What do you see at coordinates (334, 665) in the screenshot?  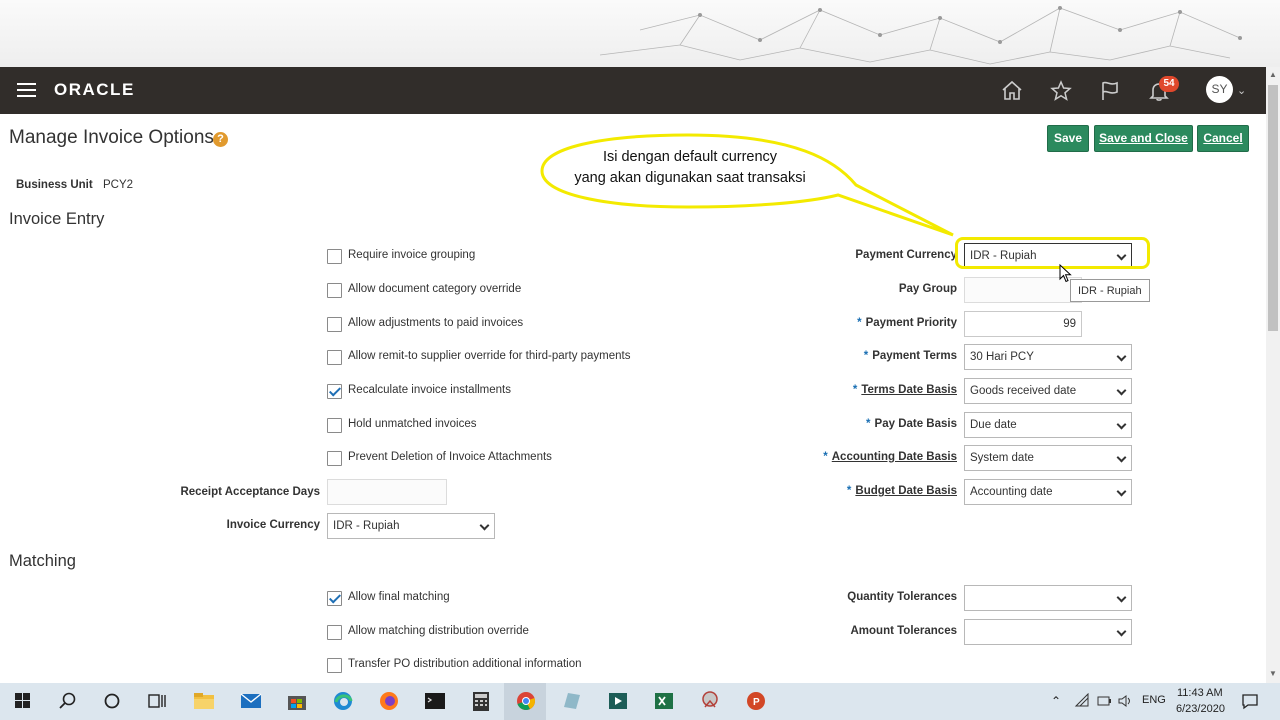 I see `transfer-po-distribution-checkbox` at bounding box center [334, 665].